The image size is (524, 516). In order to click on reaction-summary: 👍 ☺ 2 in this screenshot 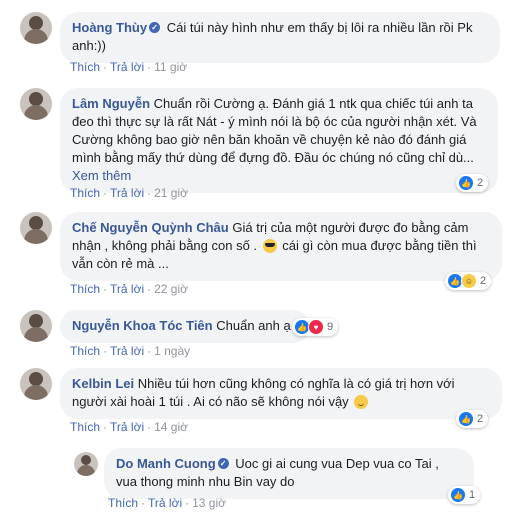, I will do `click(468, 281)`.